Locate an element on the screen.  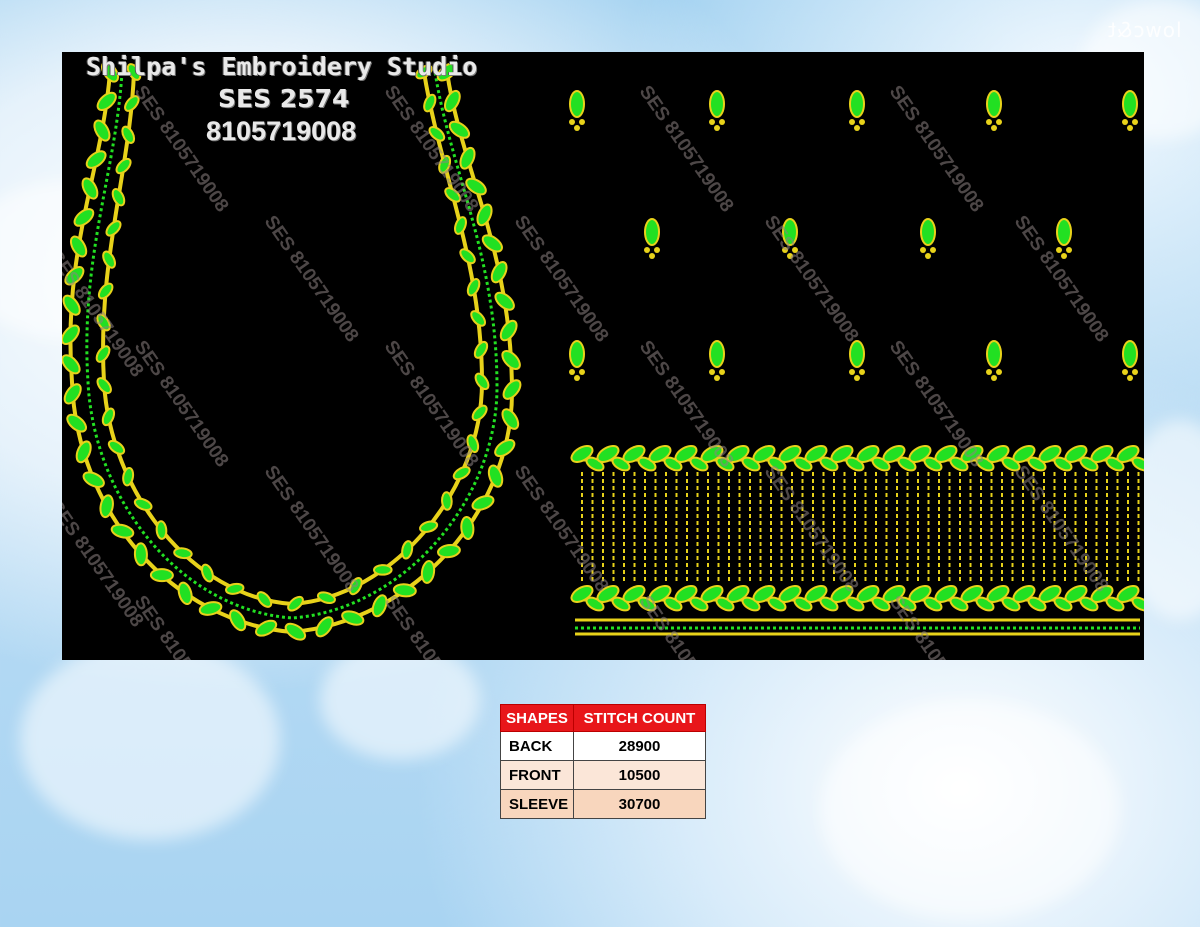
corner-logo: lowc&t is located at coordinates (1144, 30).